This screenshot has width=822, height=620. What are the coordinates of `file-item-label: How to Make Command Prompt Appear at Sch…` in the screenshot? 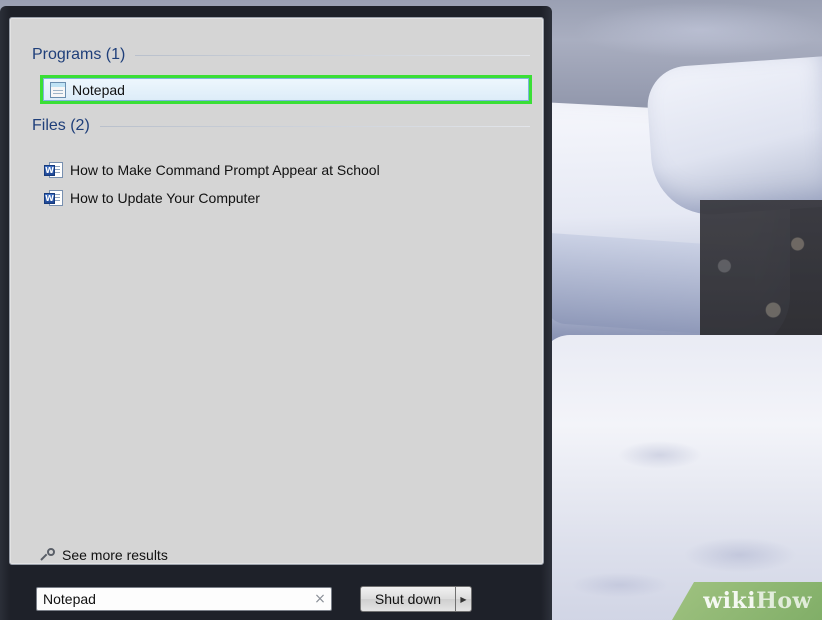 It's located at (225, 170).